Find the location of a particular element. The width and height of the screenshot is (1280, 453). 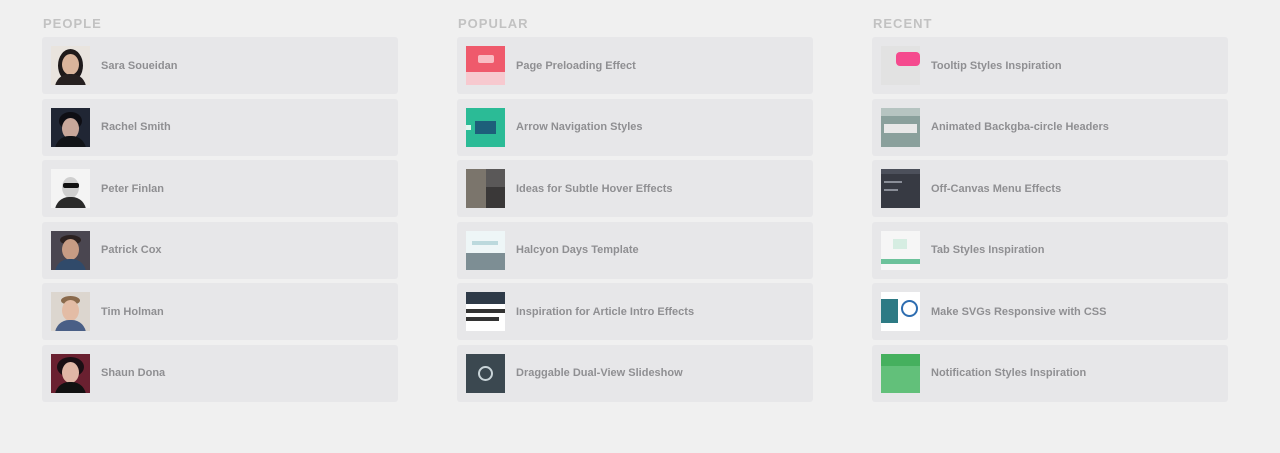

recent-heading: RECENT is located at coordinates (903, 23).